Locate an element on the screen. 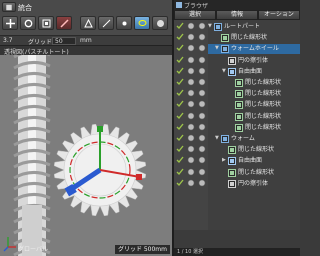  grid-field: 50 is located at coordinates (64, 41).